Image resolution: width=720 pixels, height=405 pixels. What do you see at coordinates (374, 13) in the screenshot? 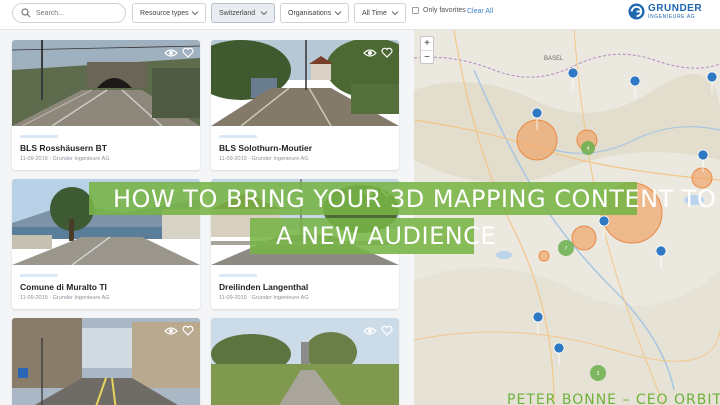
I see `time-label: All Time` at bounding box center [374, 13].